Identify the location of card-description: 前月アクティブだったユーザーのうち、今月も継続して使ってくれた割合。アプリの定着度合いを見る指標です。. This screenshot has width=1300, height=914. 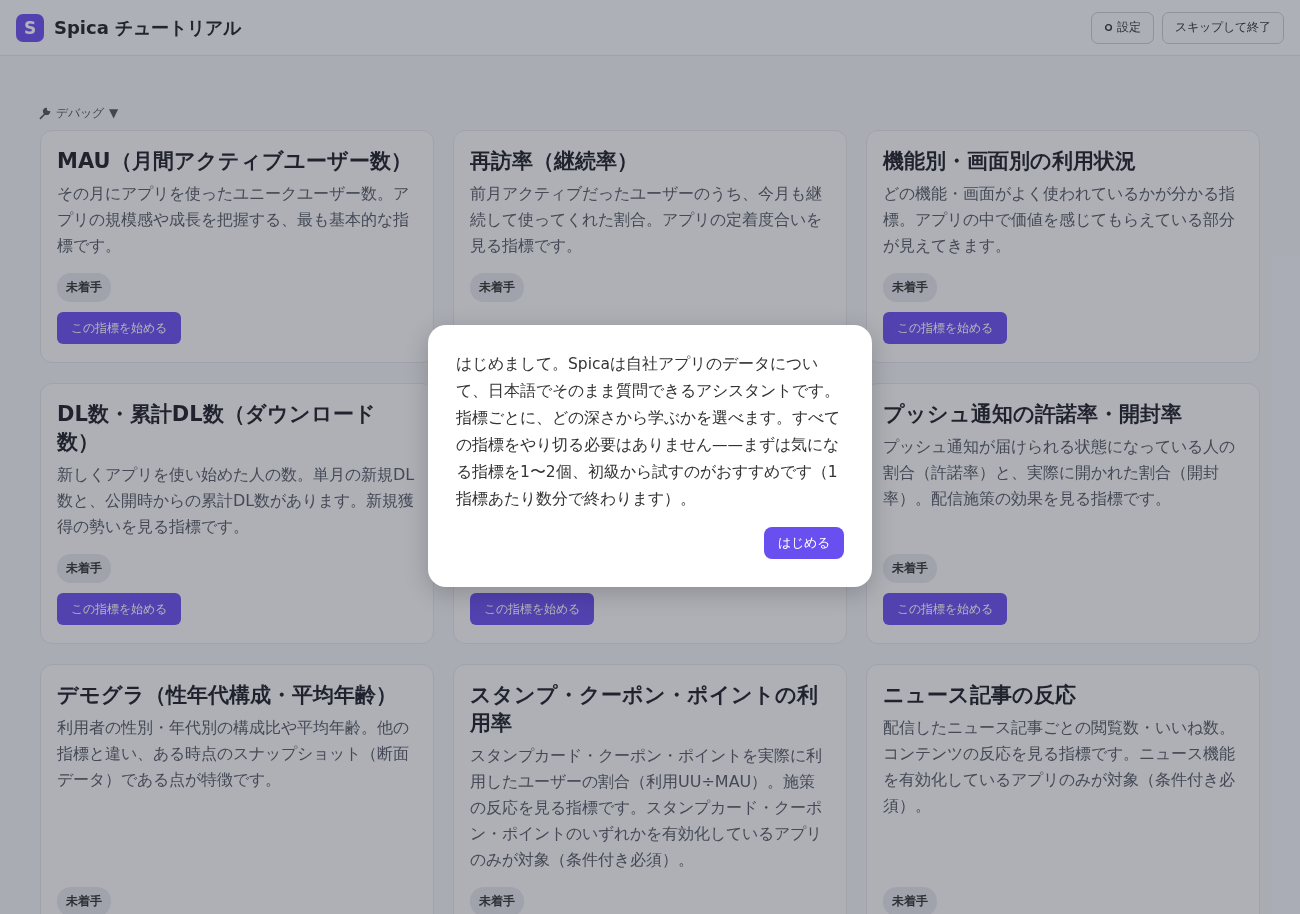
(646, 220).